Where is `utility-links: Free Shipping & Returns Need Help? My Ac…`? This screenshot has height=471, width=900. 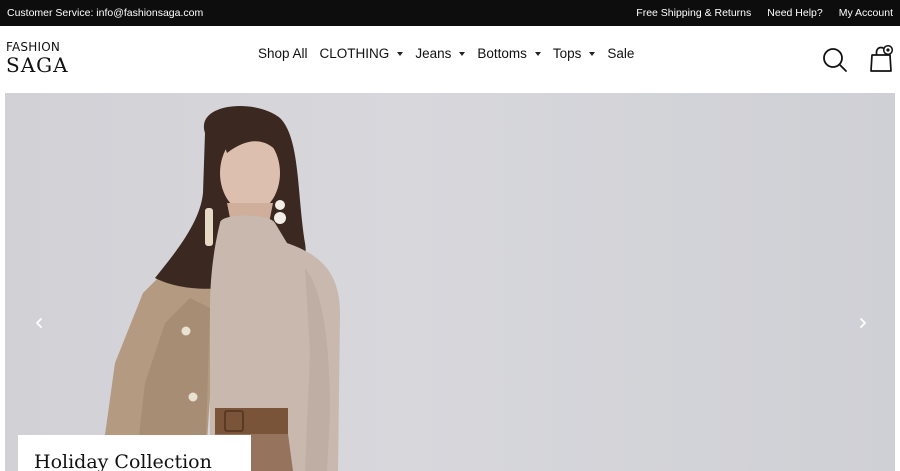
utility-links: Free Shipping & Returns Need Help? My Ac… is located at coordinates (764, 13).